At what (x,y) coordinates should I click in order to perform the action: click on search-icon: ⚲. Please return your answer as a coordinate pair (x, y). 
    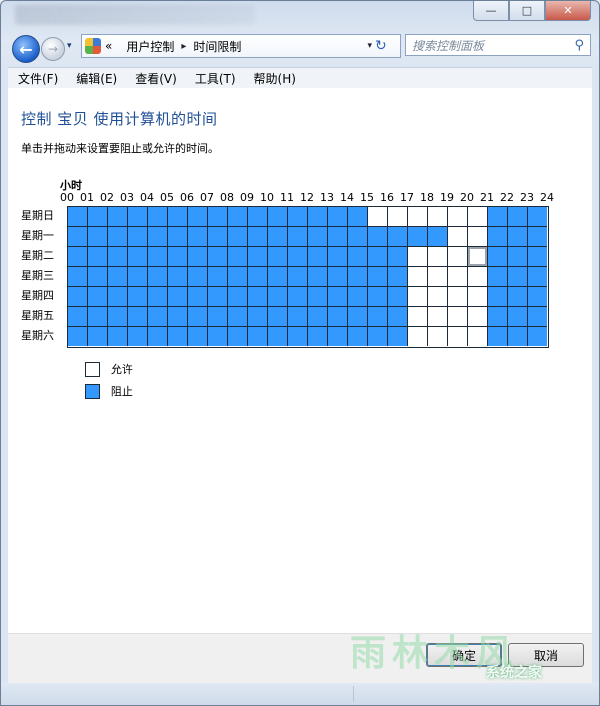
    Looking at the image, I should click on (579, 45).